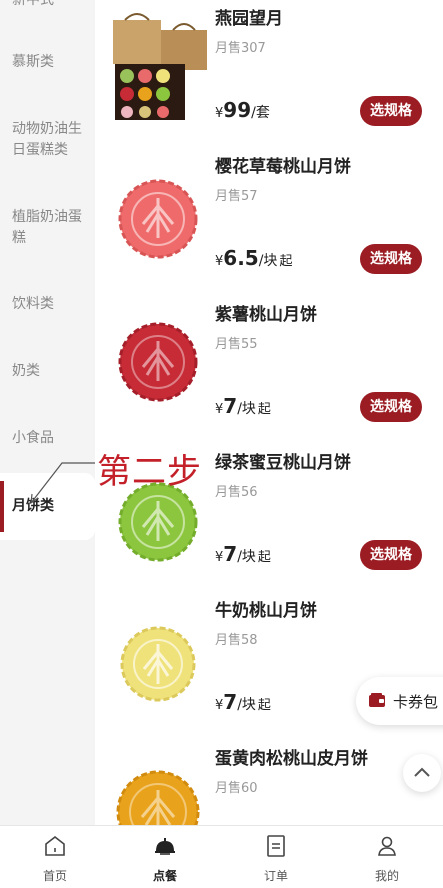 This screenshot has width=443, height=888. What do you see at coordinates (269, 222) in the screenshot?
I see `product-card: 樱花草莓桃山月饼 月售57 ¥6.5/块起 选规格` at bounding box center [269, 222].